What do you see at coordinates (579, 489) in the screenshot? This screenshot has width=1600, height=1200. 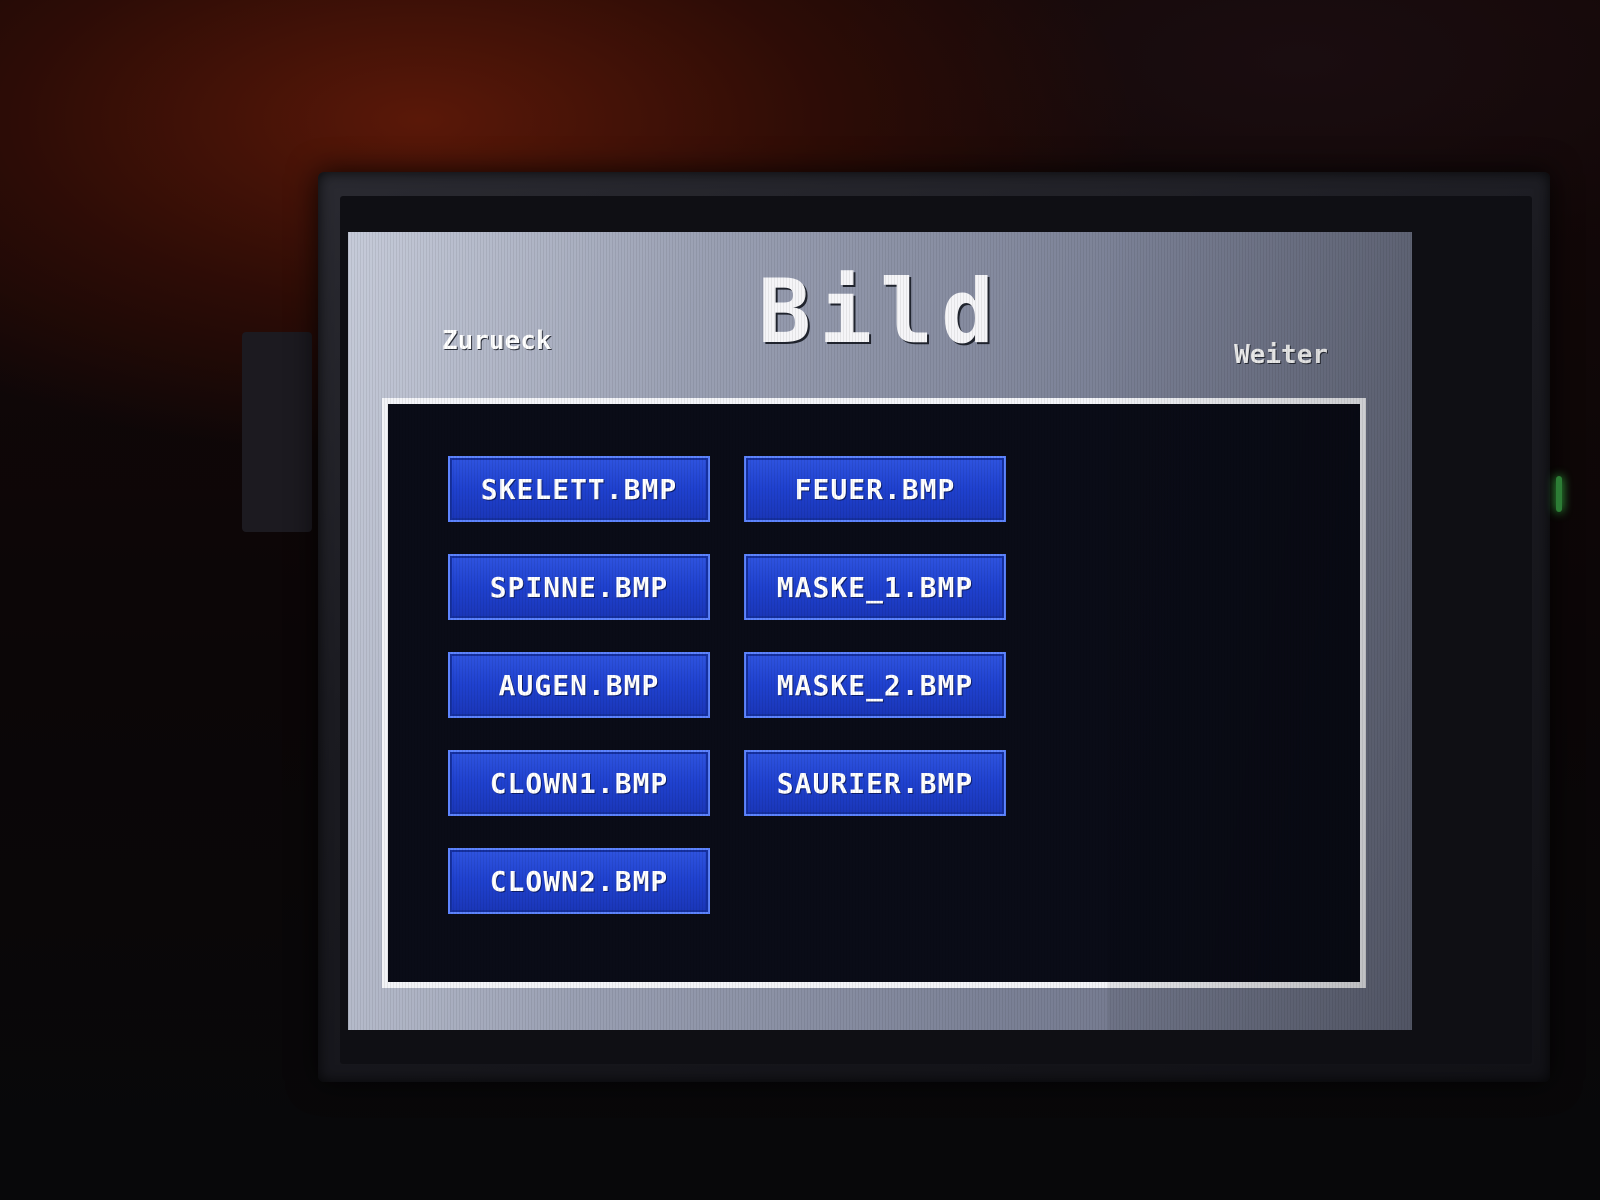 I see `file-button-skelett: SKELETT.BMP` at bounding box center [579, 489].